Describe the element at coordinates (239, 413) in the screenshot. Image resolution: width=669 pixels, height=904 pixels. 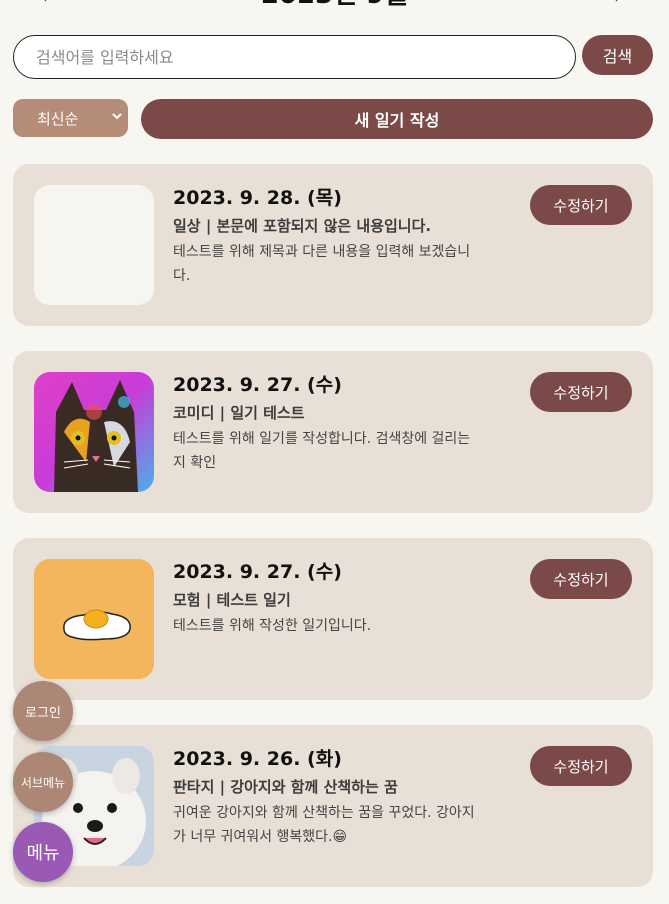
I see `diary-title: 코미디 | 일기 테스트` at that location.